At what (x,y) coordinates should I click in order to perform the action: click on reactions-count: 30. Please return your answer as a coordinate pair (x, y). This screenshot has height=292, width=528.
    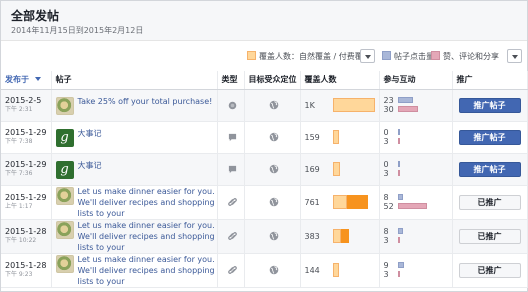
    Looking at the image, I should click on (388, 109).